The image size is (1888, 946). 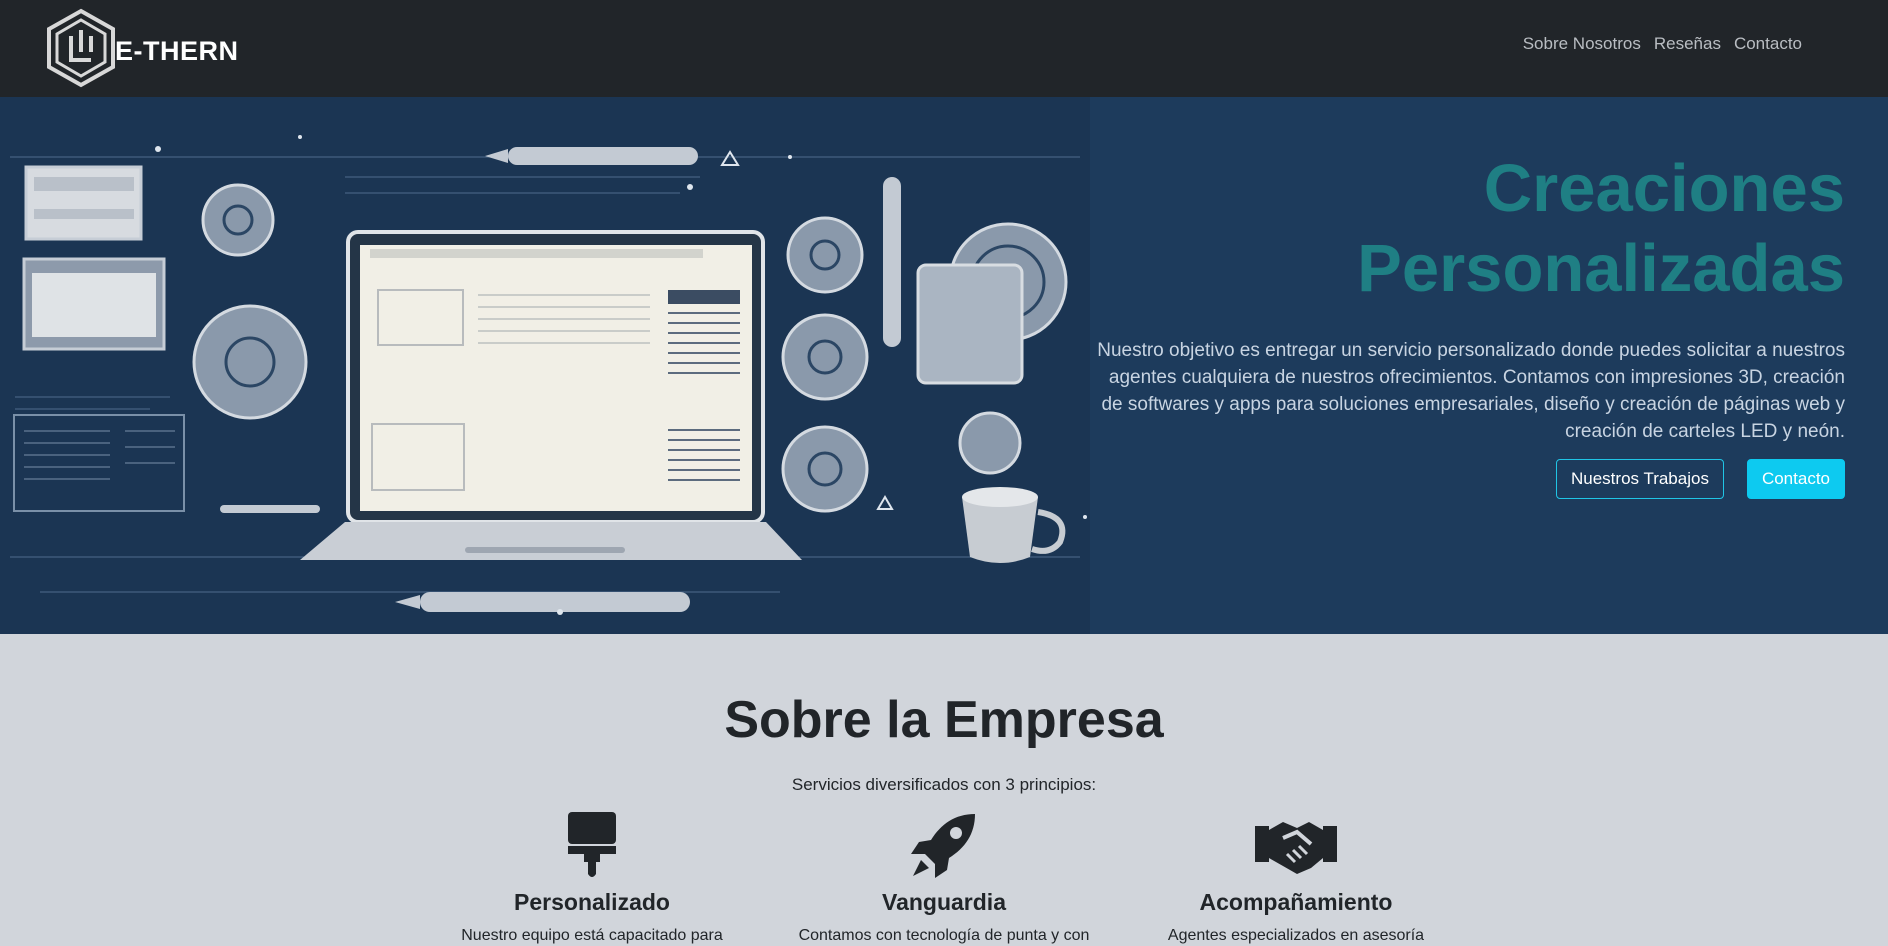 What do you see at coordinates (177, 51) in the screenshot?
I see `brand-name: E-THERN` at bounding box center [177, 51].